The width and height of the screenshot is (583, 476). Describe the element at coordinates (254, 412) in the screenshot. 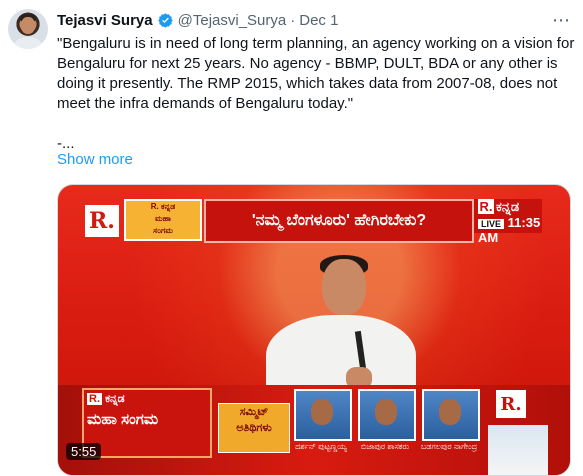

I see `summit-line-1: ಸಮ್ಮಿಟ್` at that location.